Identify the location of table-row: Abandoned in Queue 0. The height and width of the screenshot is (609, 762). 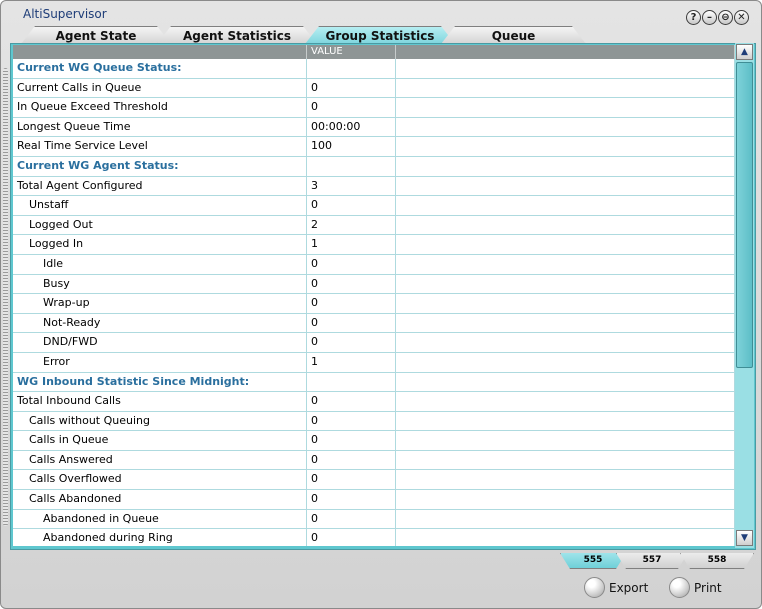
(374, 519).